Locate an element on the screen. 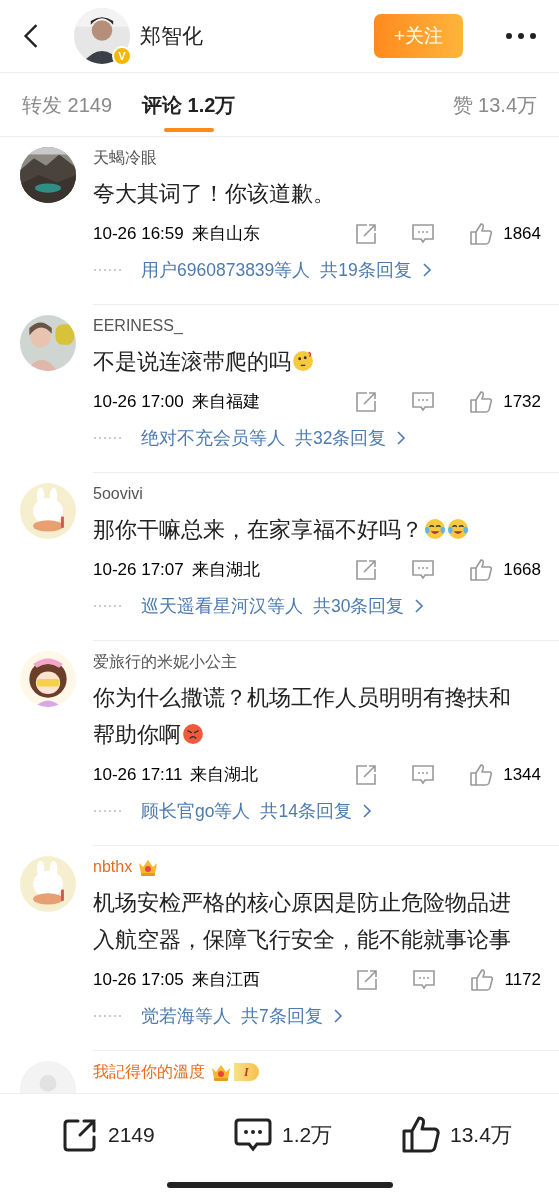 Image resolution: width=559 pixels, height=1199 pixels. like-button: 1732 is located at coordinates (505, 402).